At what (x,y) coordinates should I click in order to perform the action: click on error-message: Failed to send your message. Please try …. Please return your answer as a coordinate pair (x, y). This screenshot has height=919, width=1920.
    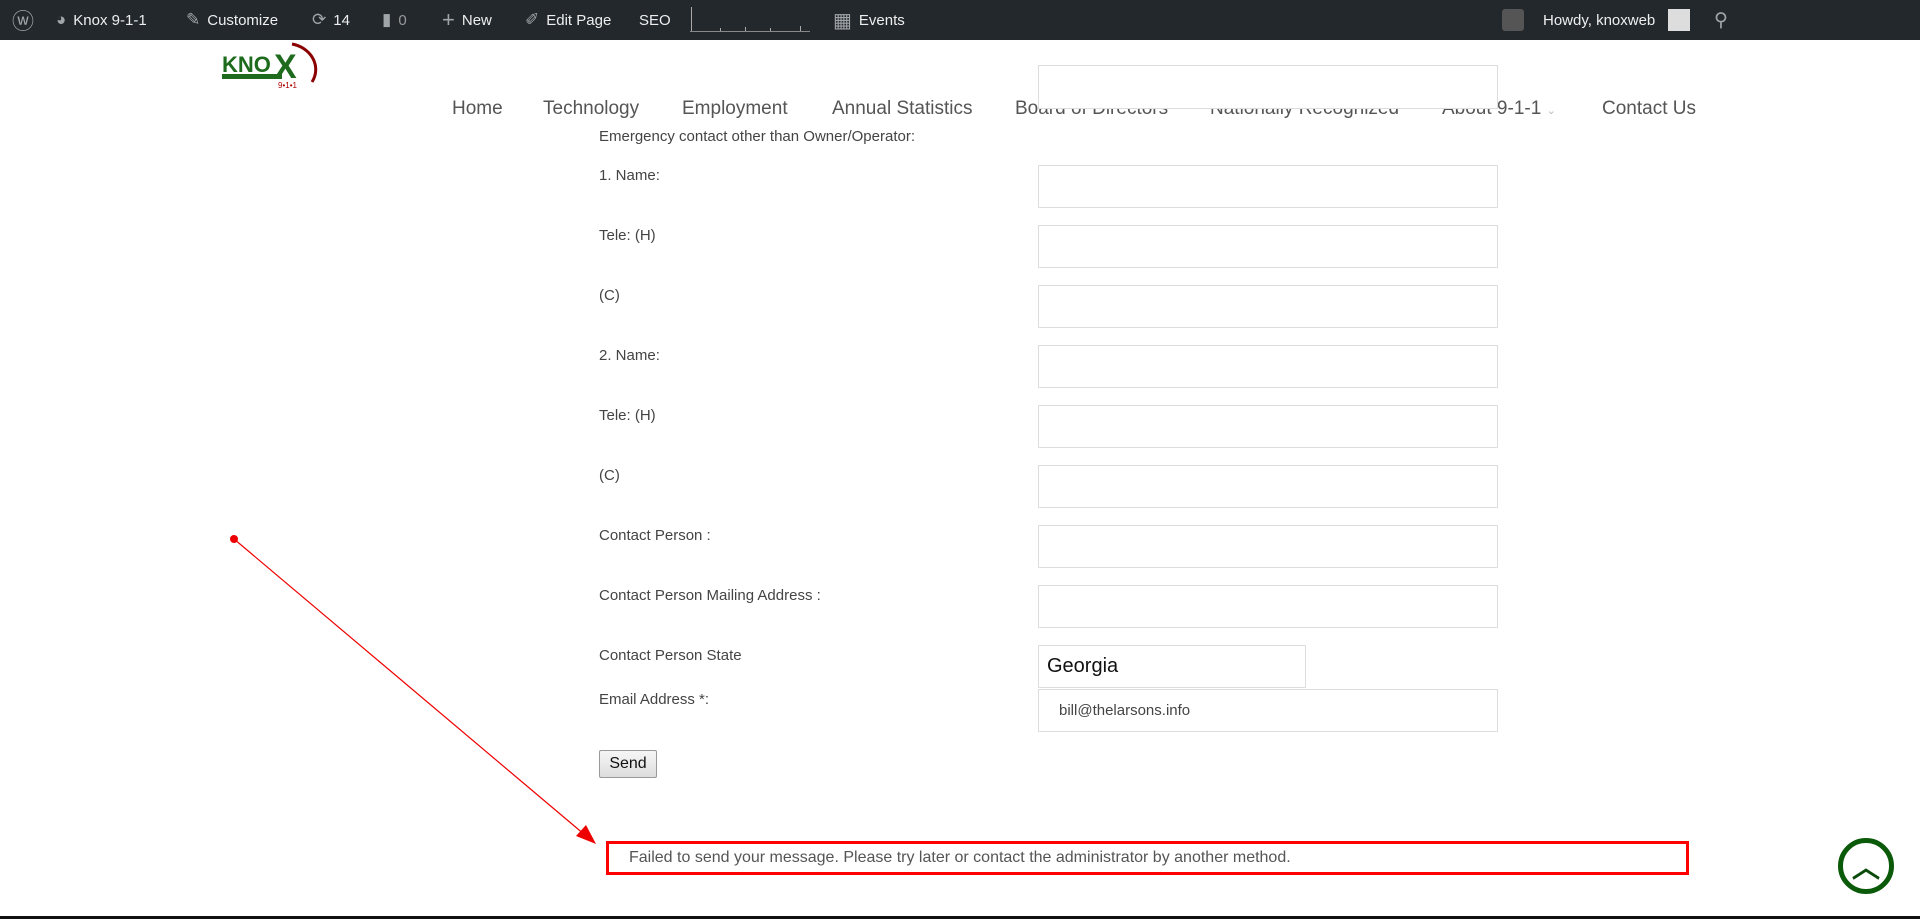
    Looking at the image, I should click on (1147, 858).